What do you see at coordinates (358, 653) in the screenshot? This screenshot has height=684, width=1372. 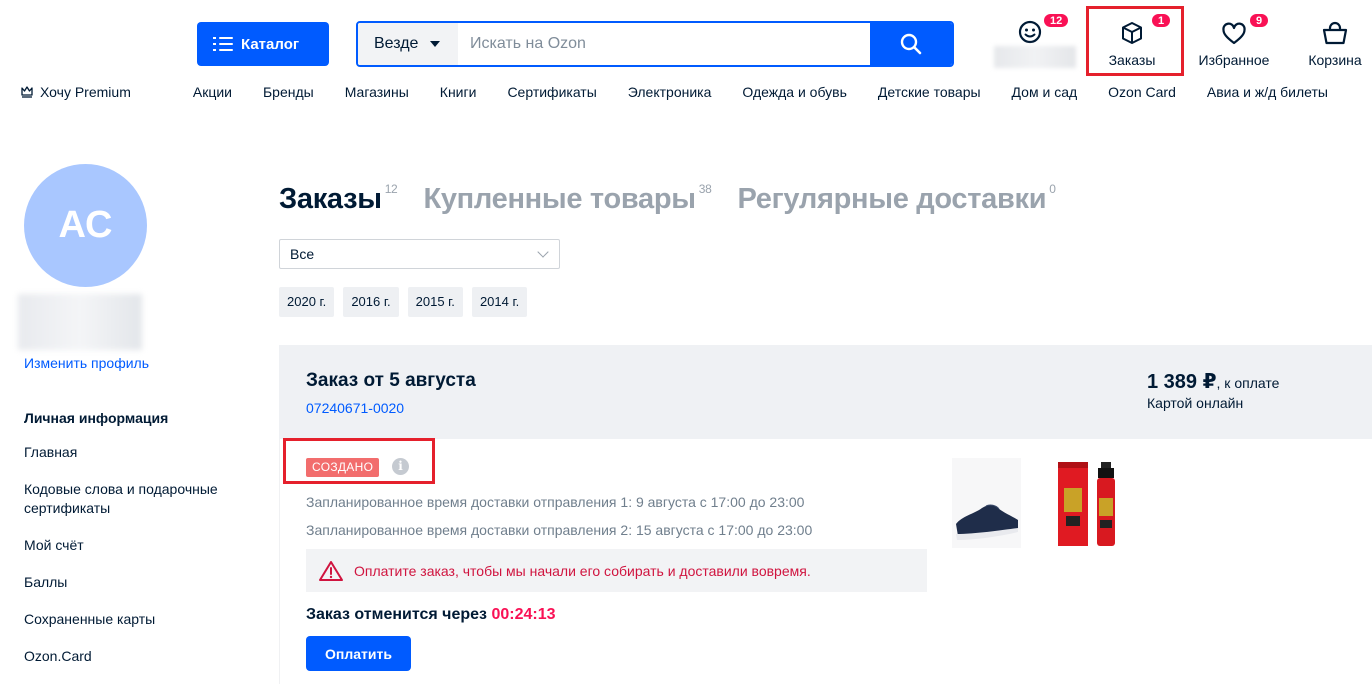 I see `pay-button: Оплатить` at bounding box center [358, 653].